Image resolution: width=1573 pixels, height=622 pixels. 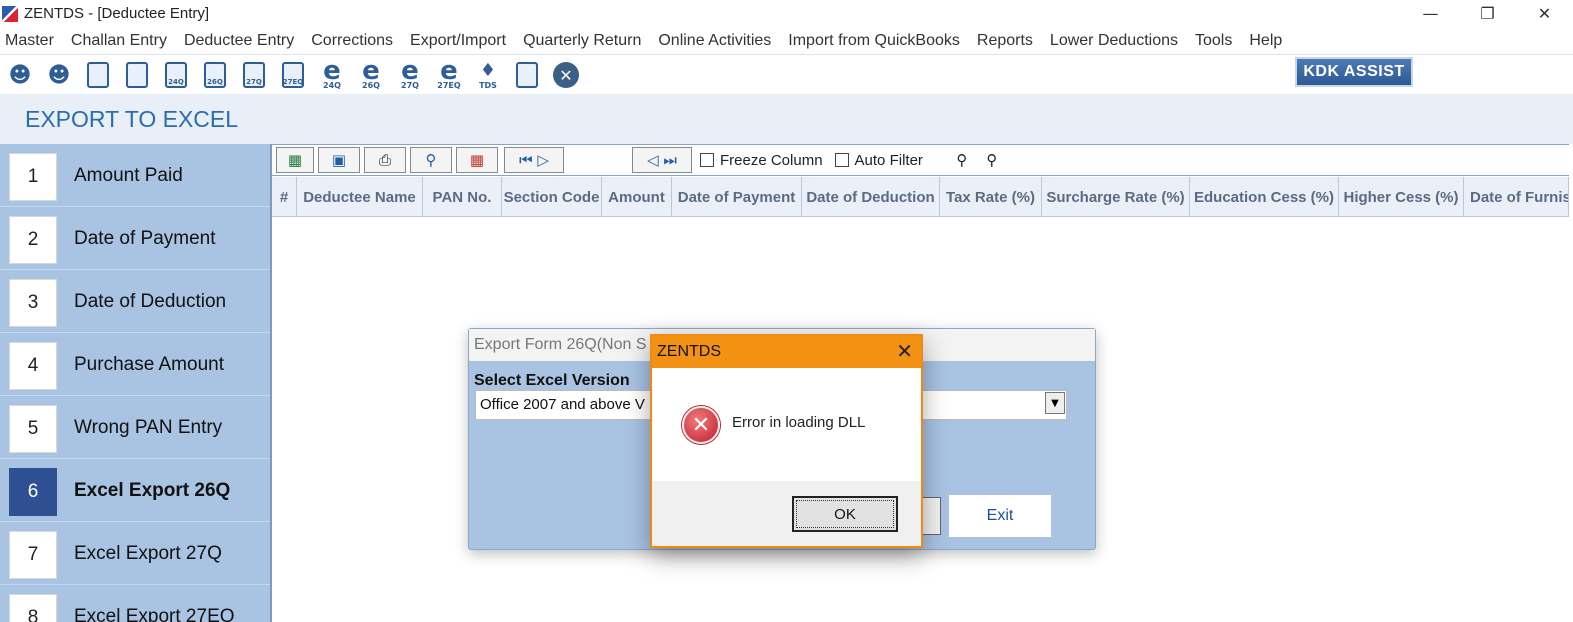 I want to click on first-prev-icon: ⏮ ▷, so click(x=534, y=160).